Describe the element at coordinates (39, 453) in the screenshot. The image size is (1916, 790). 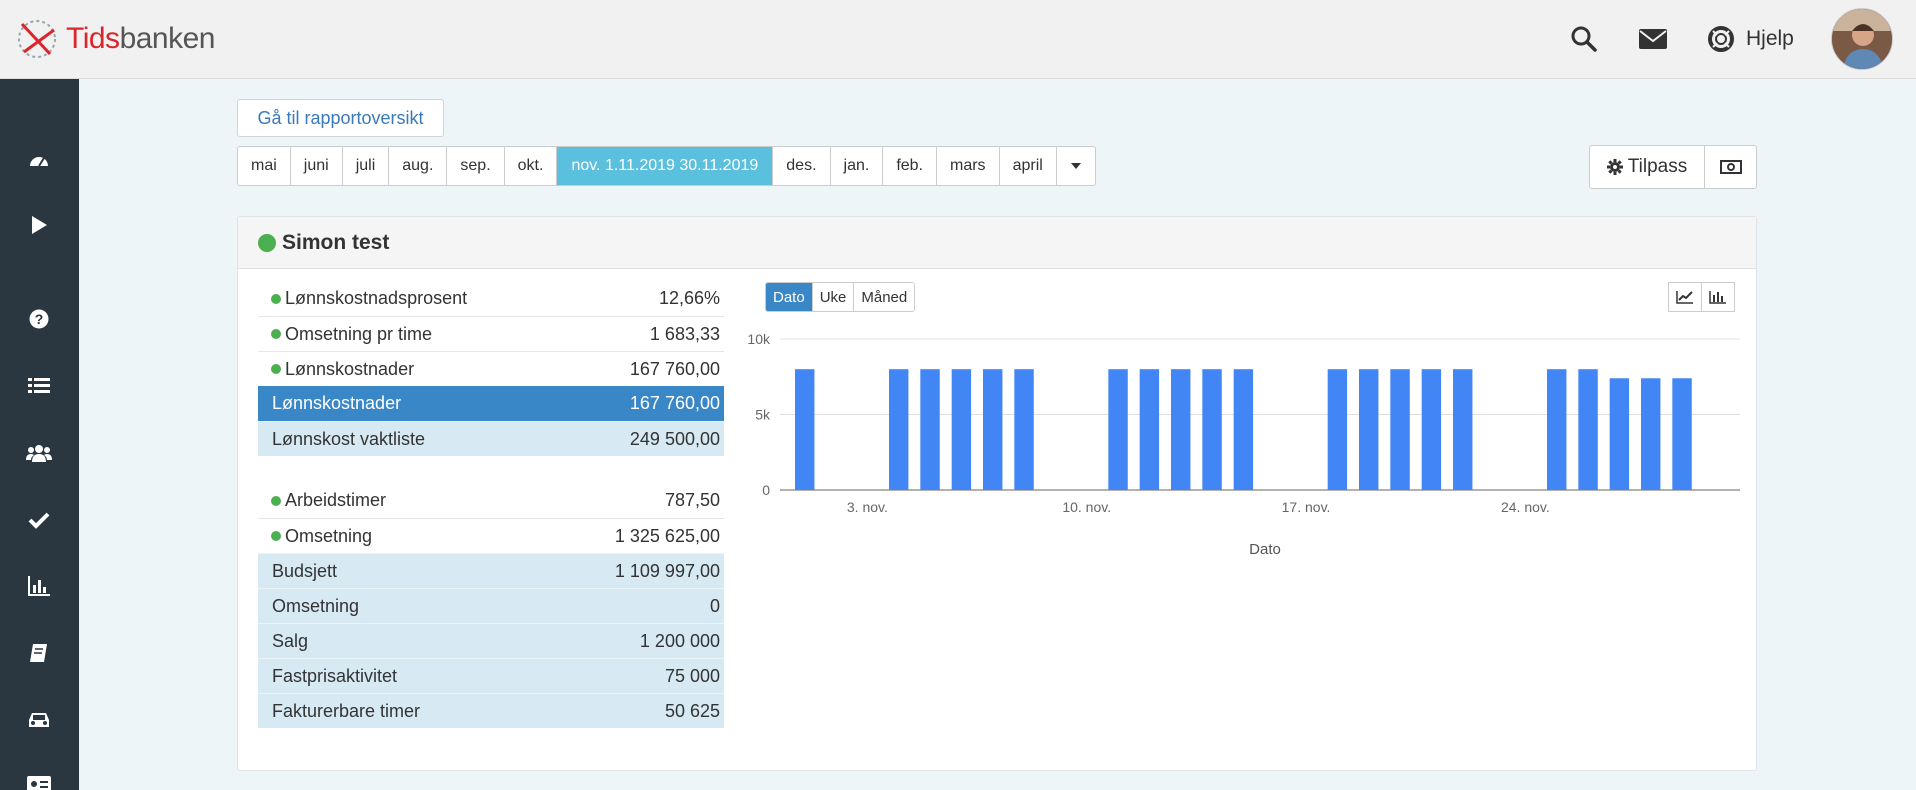
I see `users-icon` at that location.